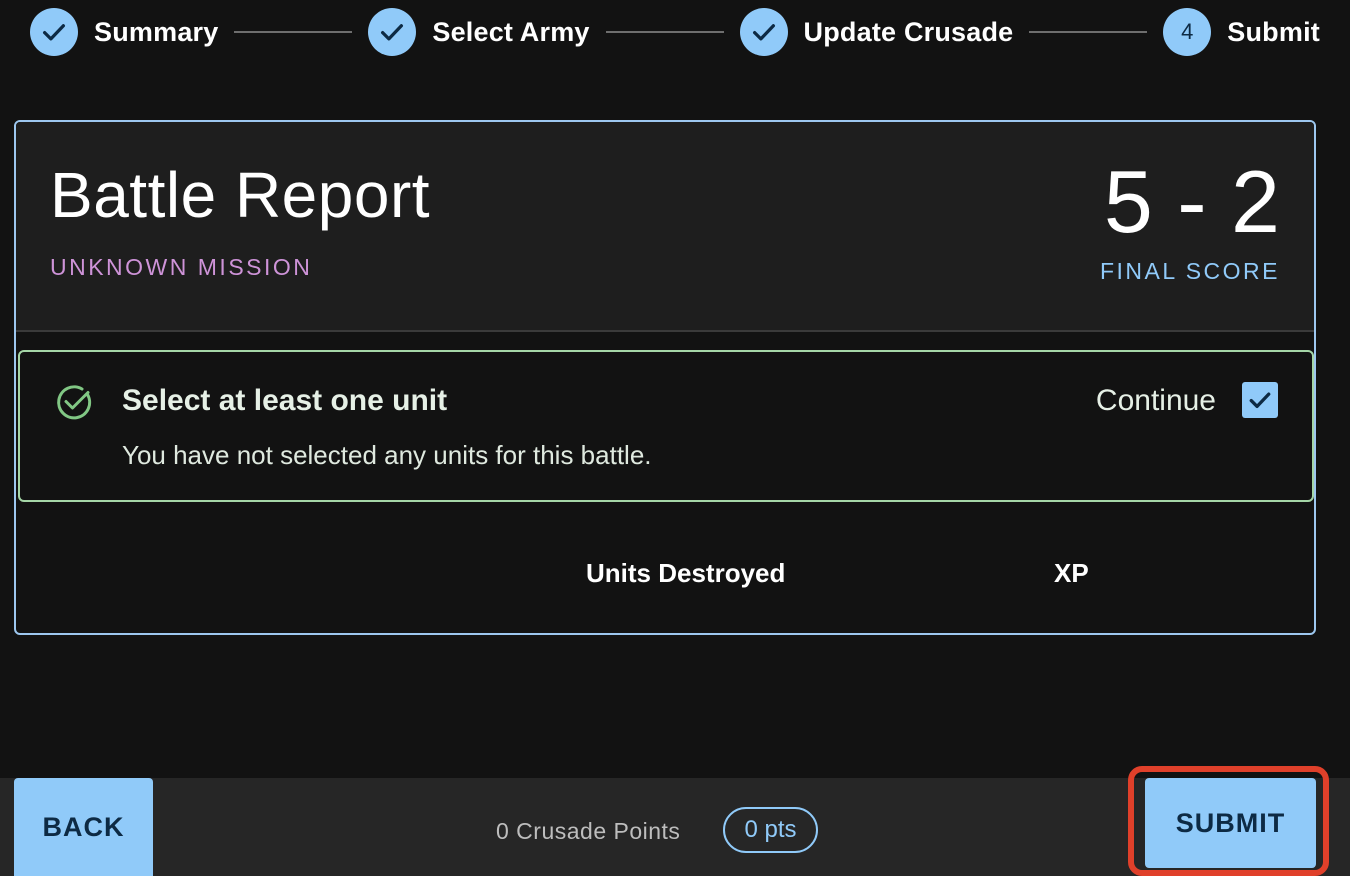 The width and height of the screenshot is (1350, 876). What do you see at coordinates (1071, 573) in the screenshot?
I see `column-xp: XP` at bounding box center [1071, 573].